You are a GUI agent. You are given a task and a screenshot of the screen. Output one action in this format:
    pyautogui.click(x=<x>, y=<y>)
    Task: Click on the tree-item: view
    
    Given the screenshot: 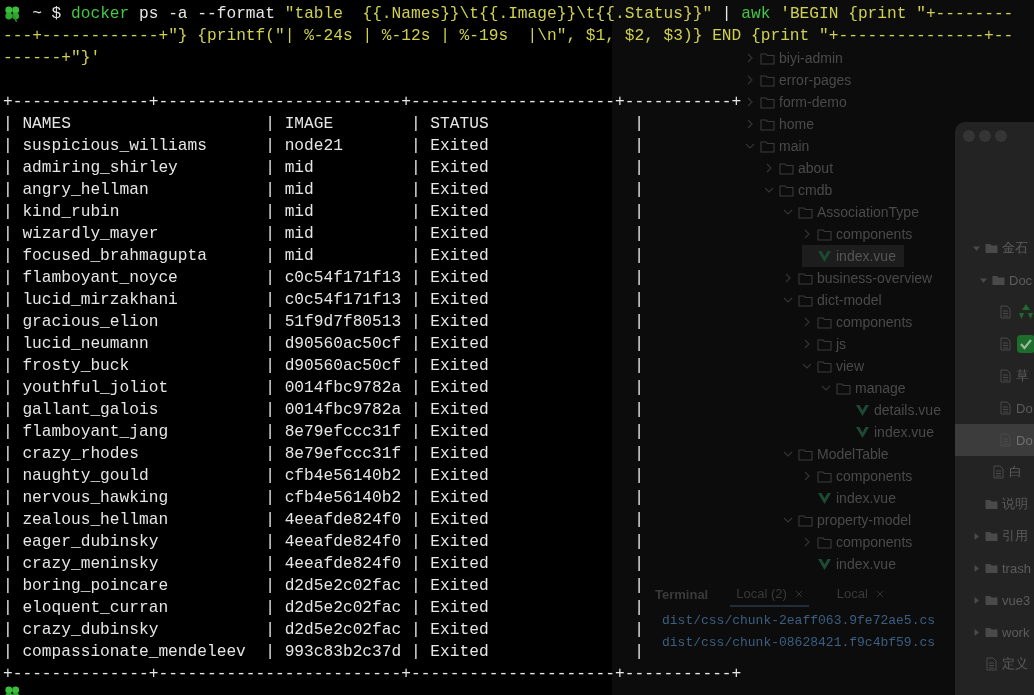 What is the action you would take?
    pyautogui.click(x=837, y=366)
    